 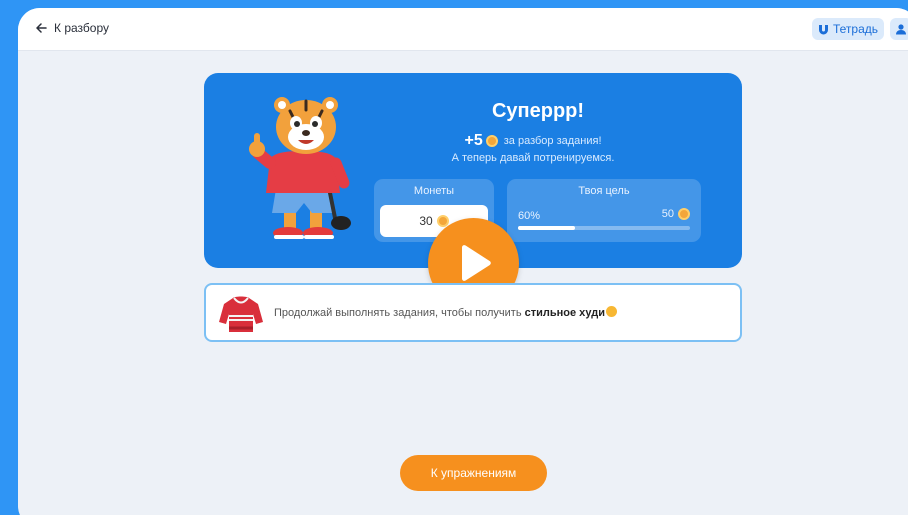 I want to click on goal-panel: Твоя цель 60% 50, so click(x=604, y=210).